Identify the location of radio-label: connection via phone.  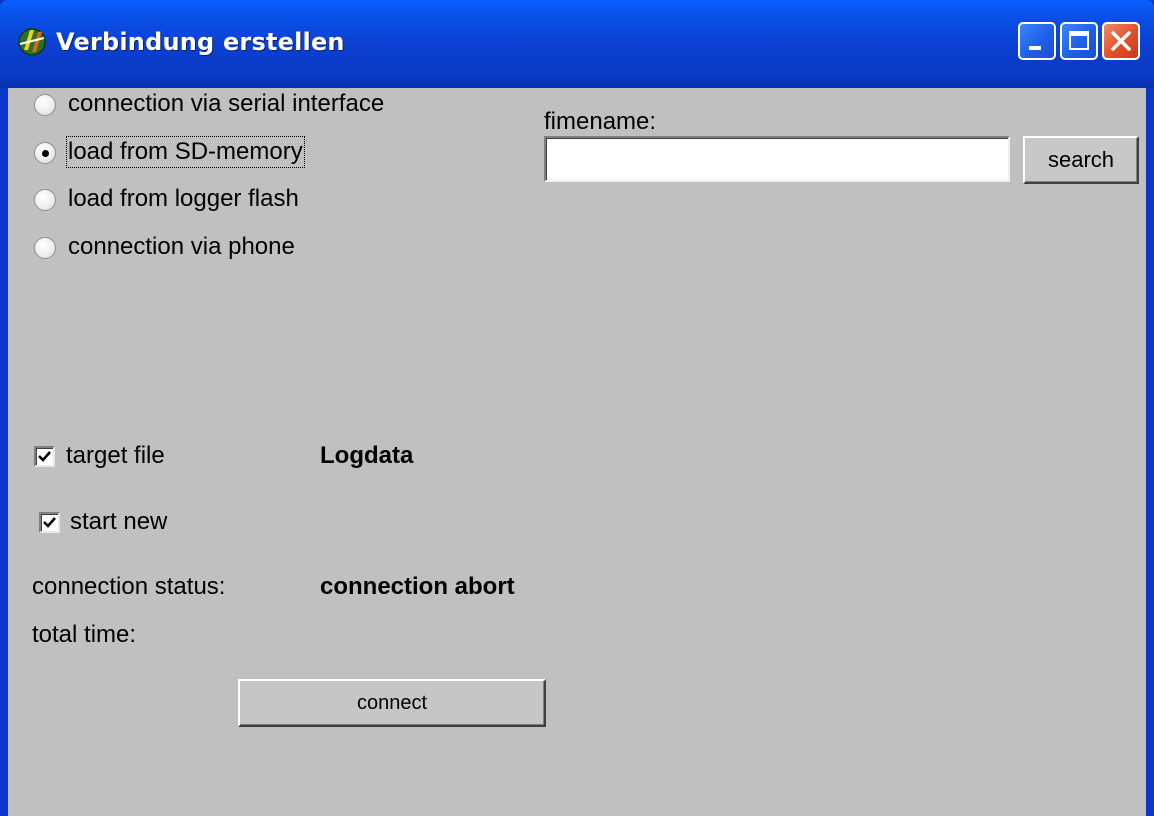
(181, 246).